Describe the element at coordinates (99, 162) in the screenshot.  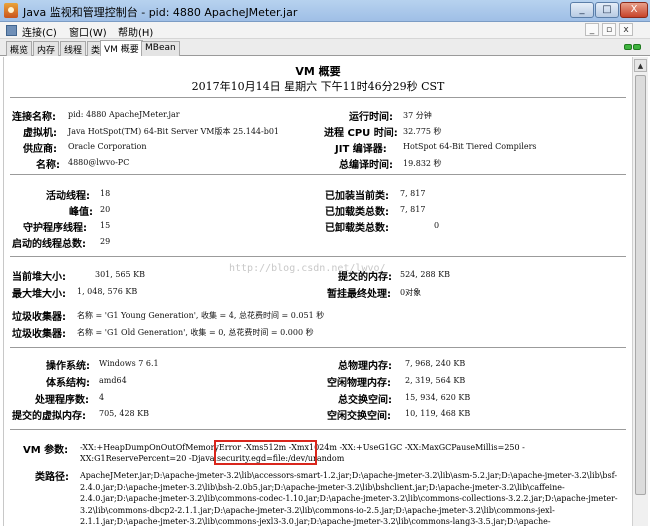
I see `jvm-name-value: 4880@lwvo-PC` at that location.